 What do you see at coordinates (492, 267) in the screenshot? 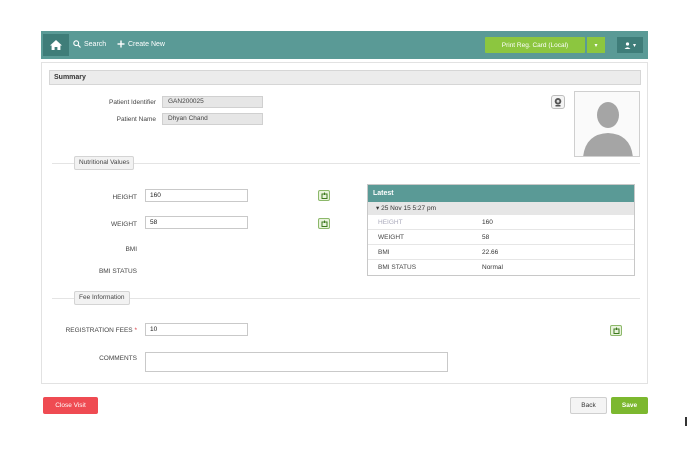
I see `latest-row-value: Normal` at bounding box center [492, 267].